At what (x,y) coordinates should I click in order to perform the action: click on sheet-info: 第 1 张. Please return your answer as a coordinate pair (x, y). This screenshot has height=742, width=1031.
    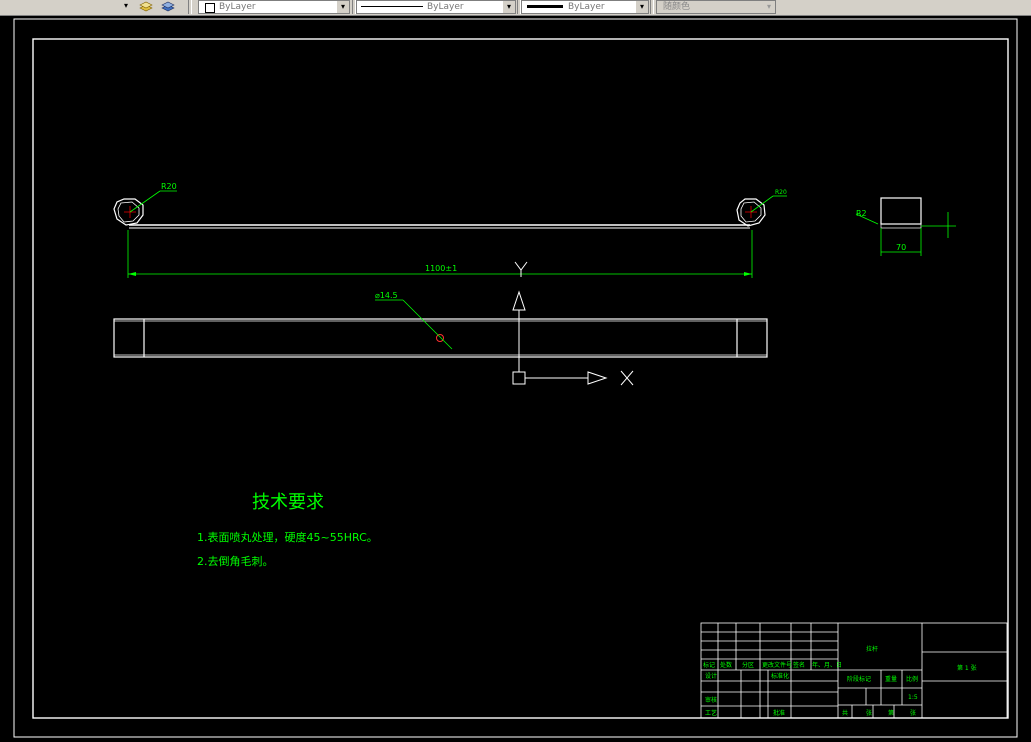
    Looking at the image, I should click on (967, 668).